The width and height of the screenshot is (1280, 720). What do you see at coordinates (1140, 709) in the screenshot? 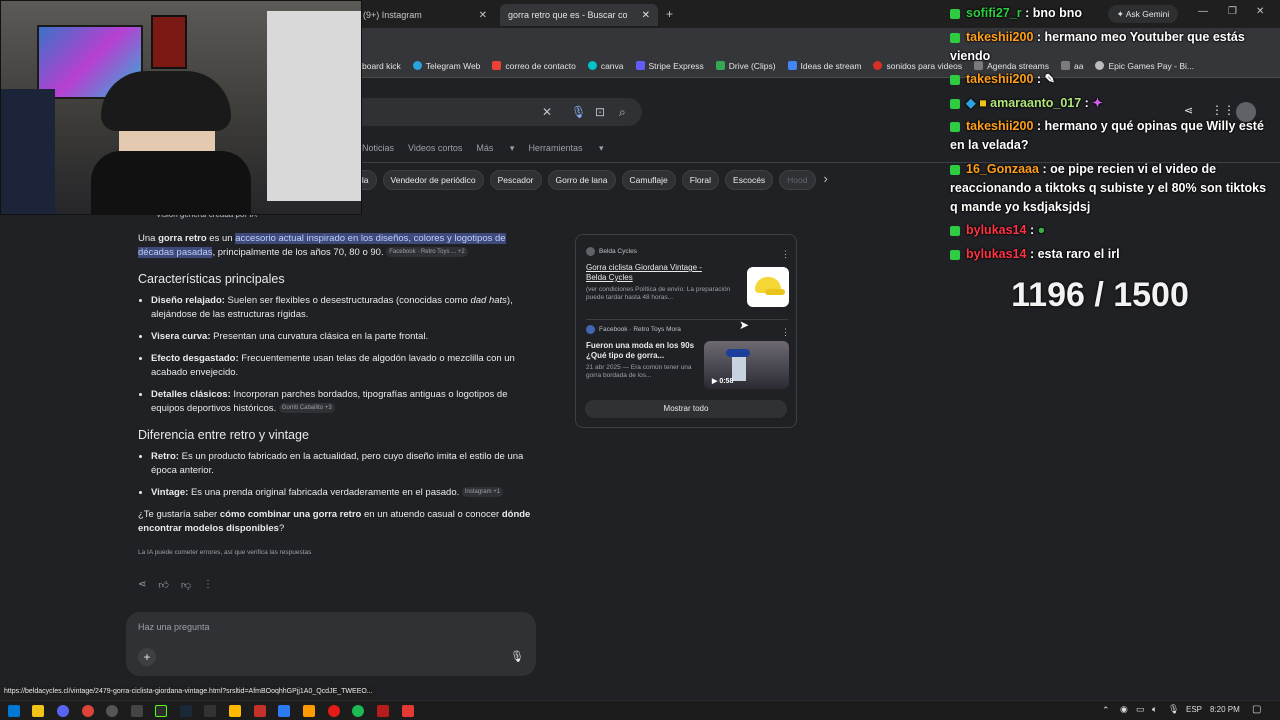
I see `display-icon: ▭` at bounding box center [1140, 709].